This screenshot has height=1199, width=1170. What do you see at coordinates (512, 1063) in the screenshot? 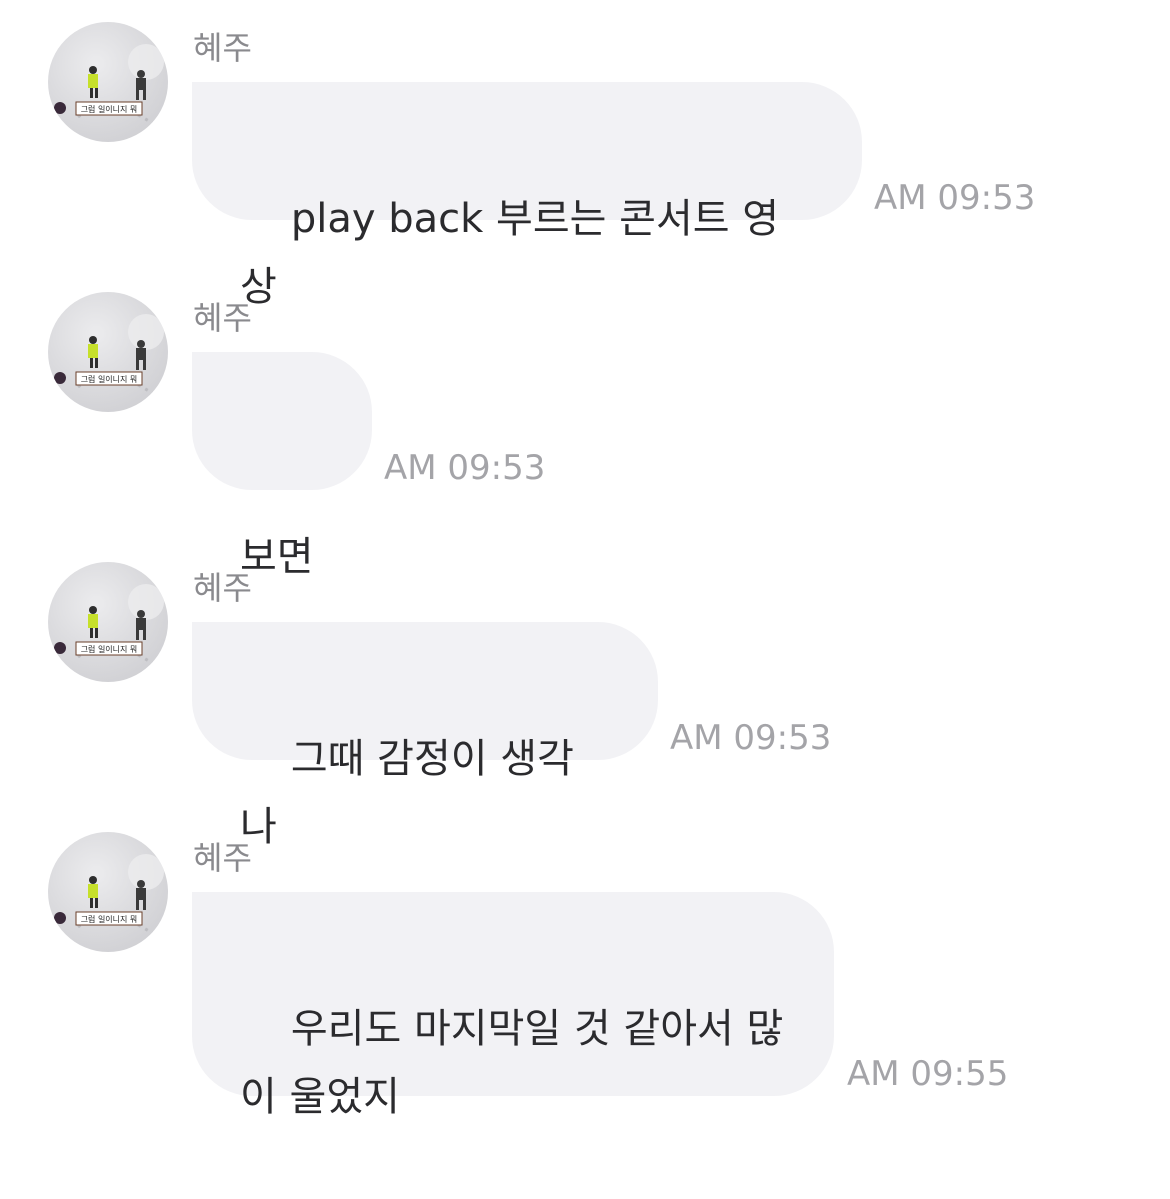
I see `message-text: 우리도 마지막일 것 같아서 많 이 울었지` at bounding box center [512, 1063].